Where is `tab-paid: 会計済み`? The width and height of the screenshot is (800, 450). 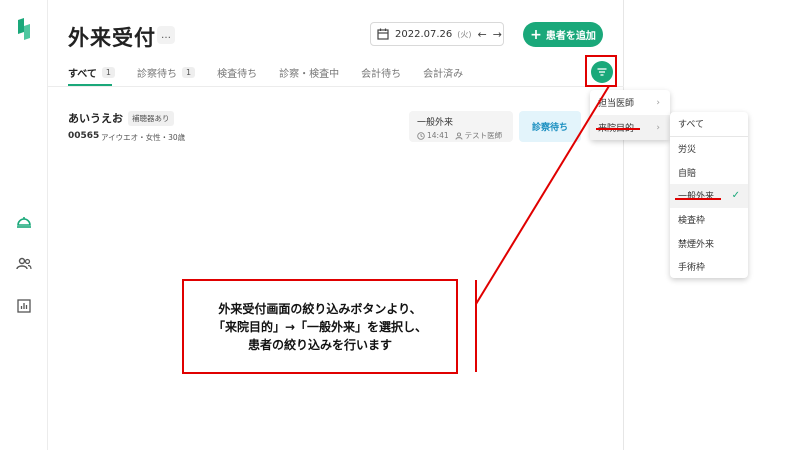 tab-paid: 会計済み is located at coordinates (443, 72).